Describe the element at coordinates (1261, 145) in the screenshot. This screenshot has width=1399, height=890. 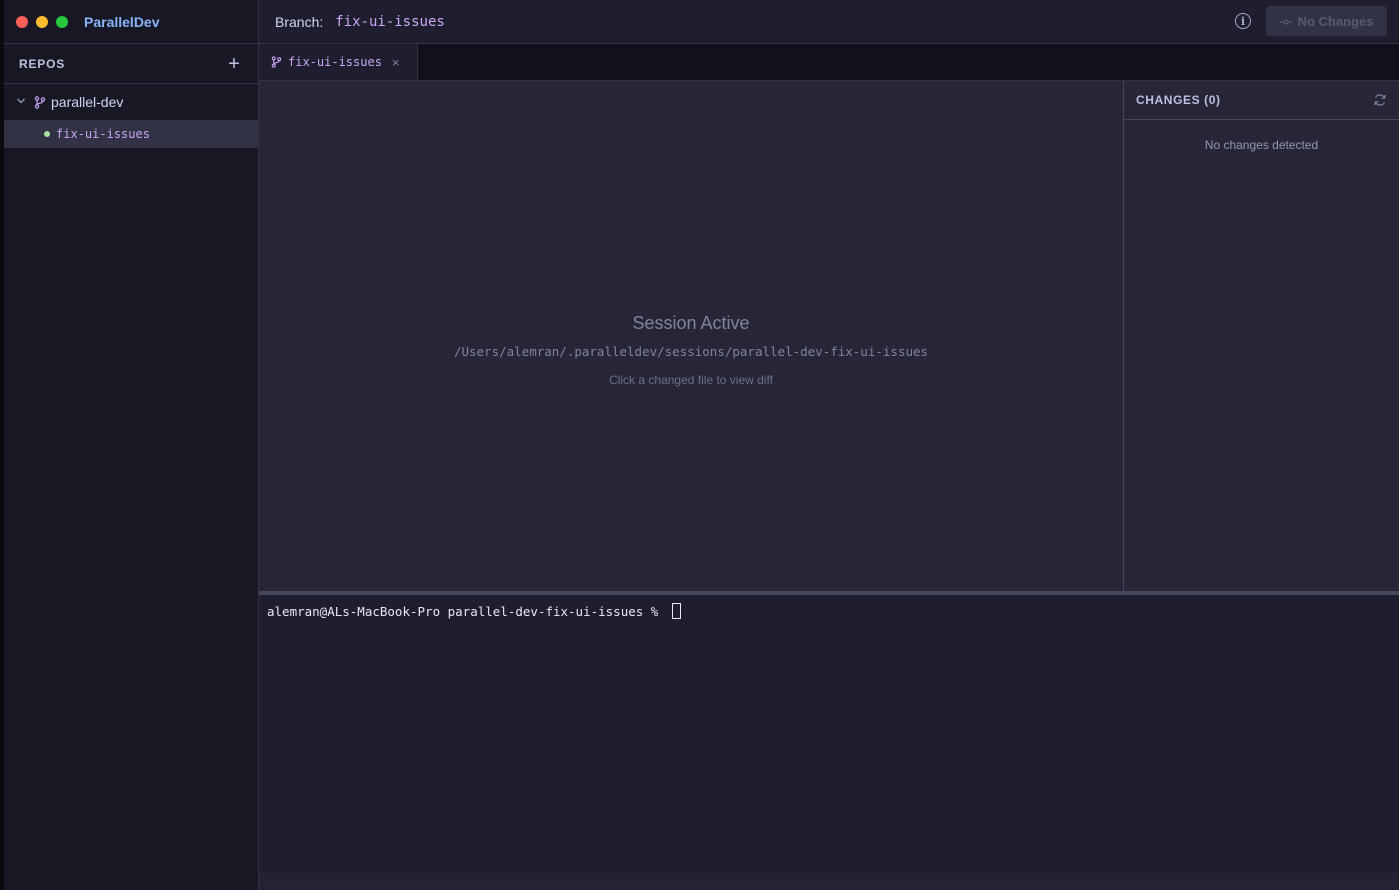
I see `changes-empty-message: No changes detected` at that location.